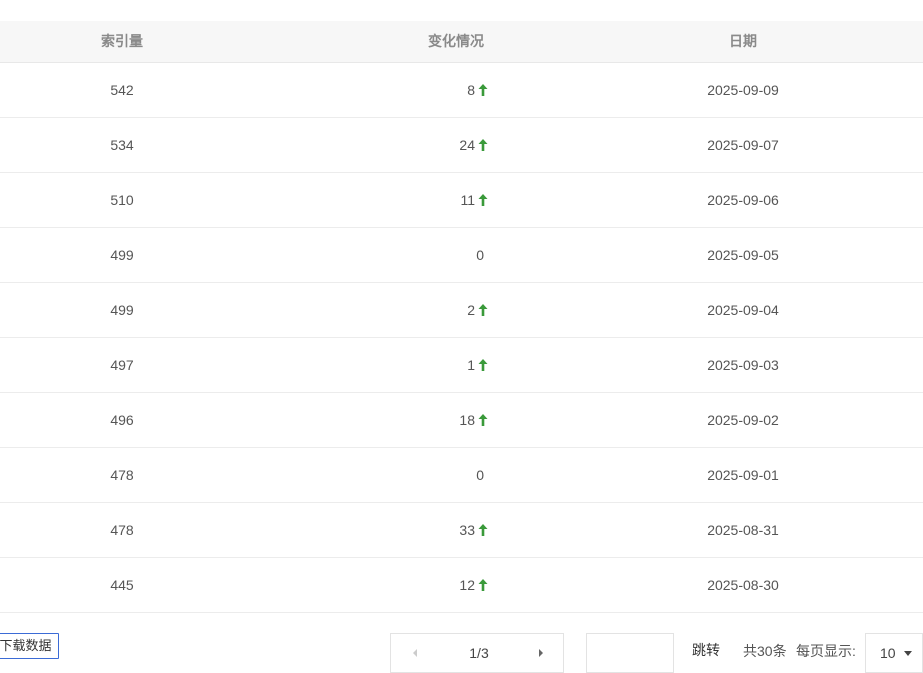 This screenshot has width=923, height=673. What do you see at coordinates (471, 365) in the screenshot?
I see `change-cell: 1` at bounding box center [471, 365].